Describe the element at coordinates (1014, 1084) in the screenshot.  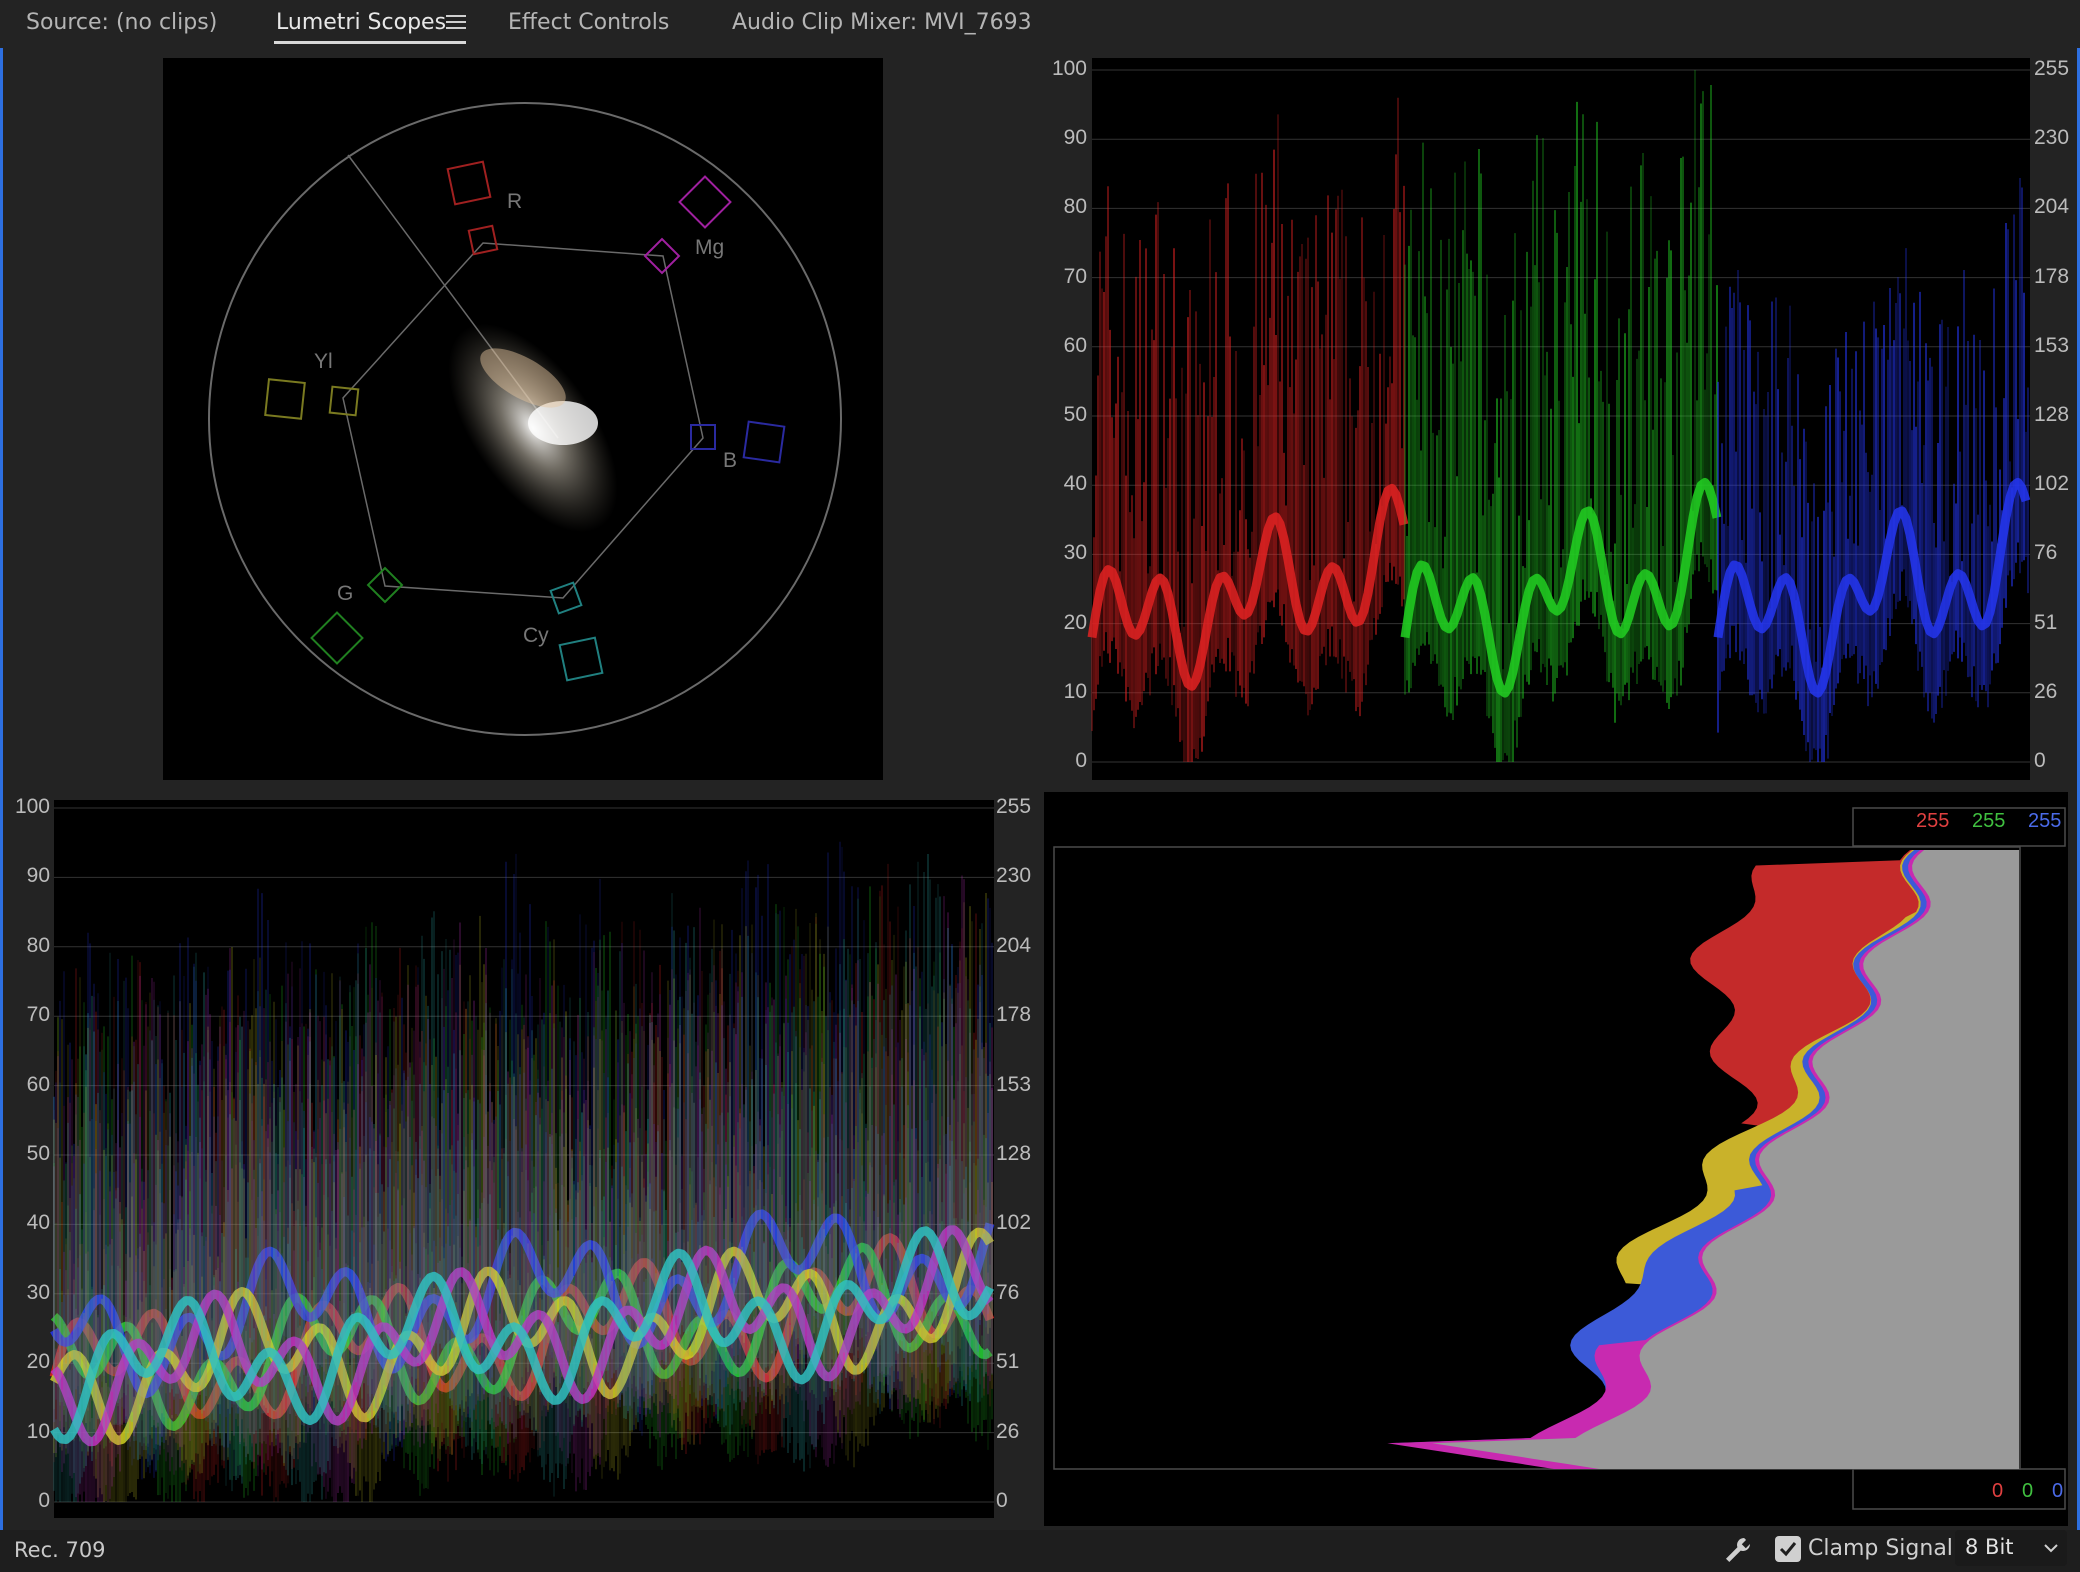
I see `waveform-code-label-4: 153` at that location.